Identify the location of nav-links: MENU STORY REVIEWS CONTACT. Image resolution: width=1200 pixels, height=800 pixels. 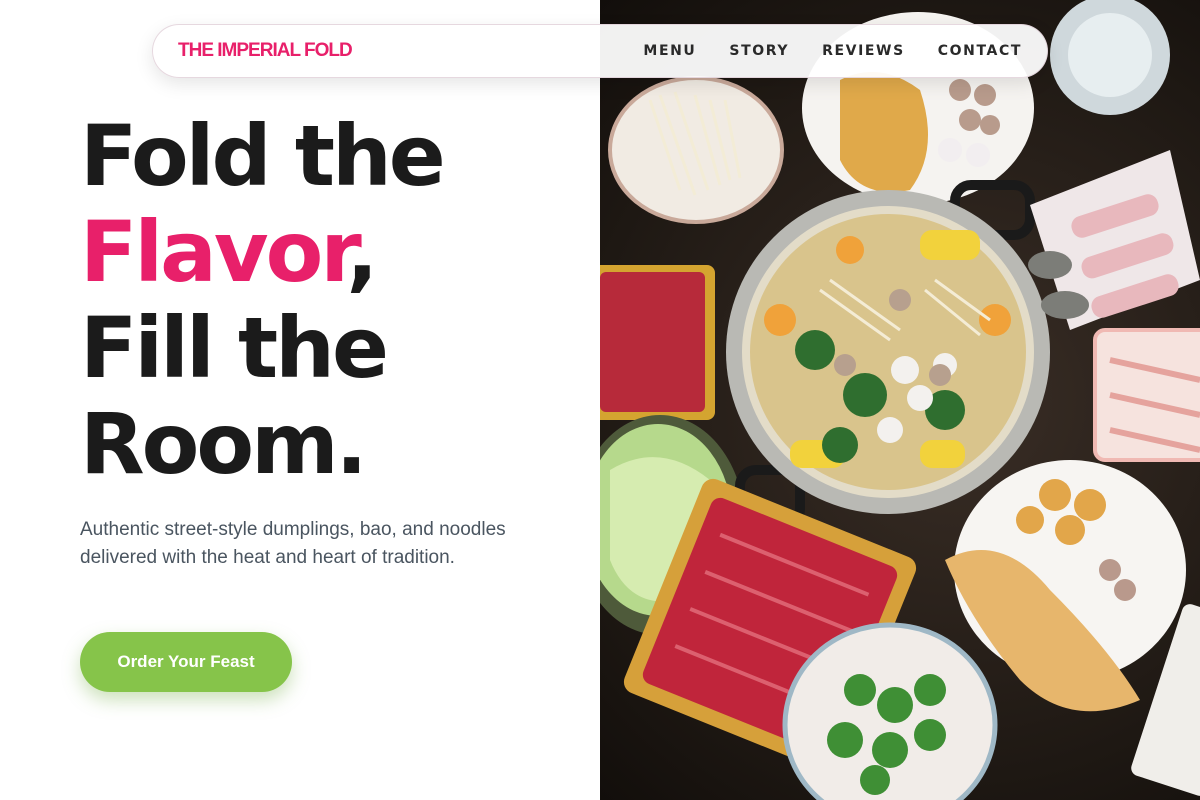
(832, 51).